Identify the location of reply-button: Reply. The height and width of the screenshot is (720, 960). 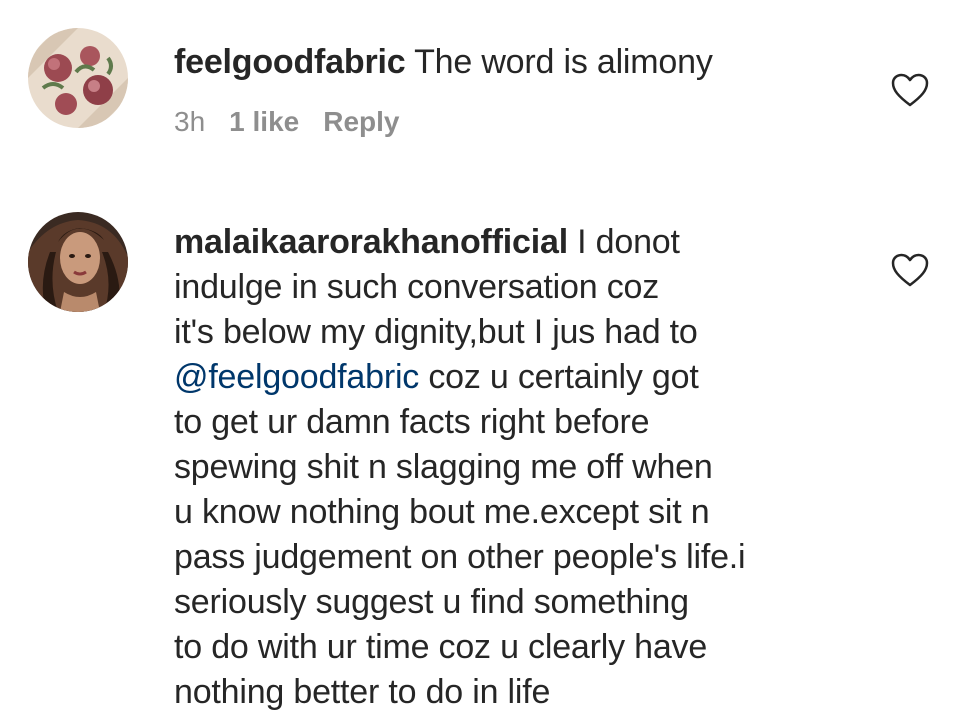
(361, 121).